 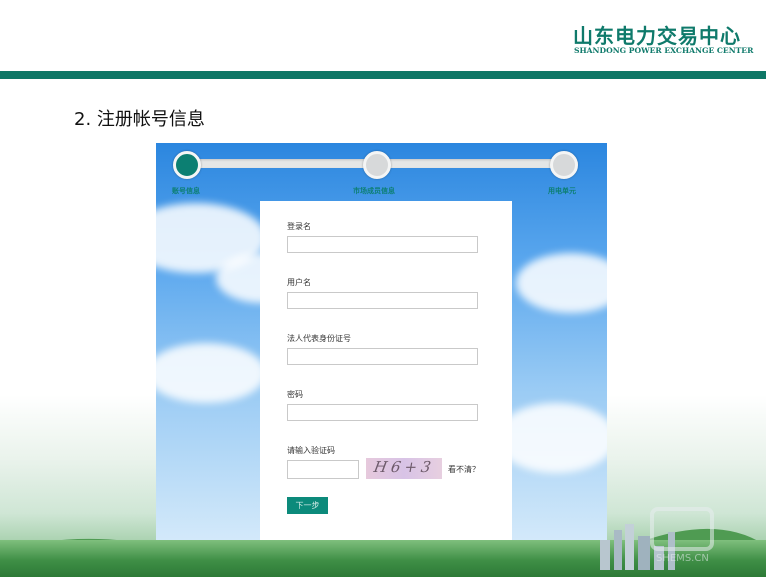 I want to click on step-label-account: 账号信息, so click(x=186, y=191).